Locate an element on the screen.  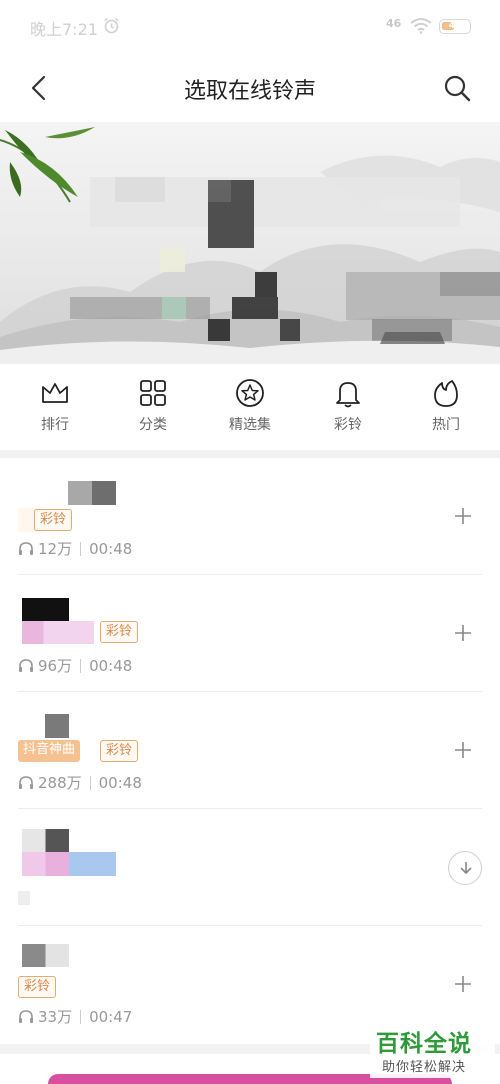
category-hot: 热门 is located at coordinates (446, 406).